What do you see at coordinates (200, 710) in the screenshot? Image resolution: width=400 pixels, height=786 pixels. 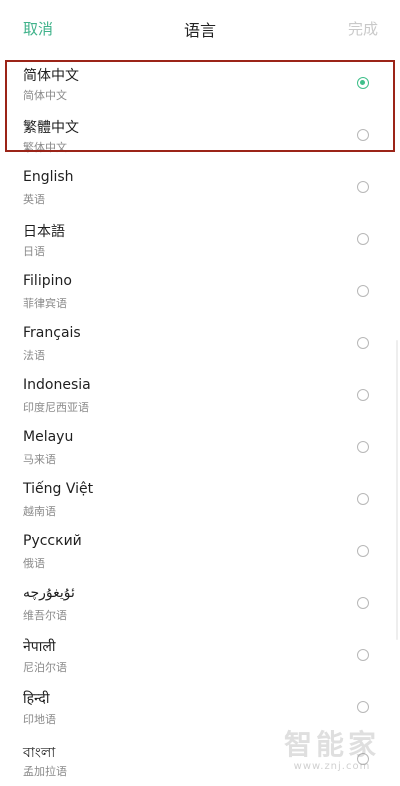 I see `language-option-hindi: हिन्दी 印地语` at bounding box center [200, 710].